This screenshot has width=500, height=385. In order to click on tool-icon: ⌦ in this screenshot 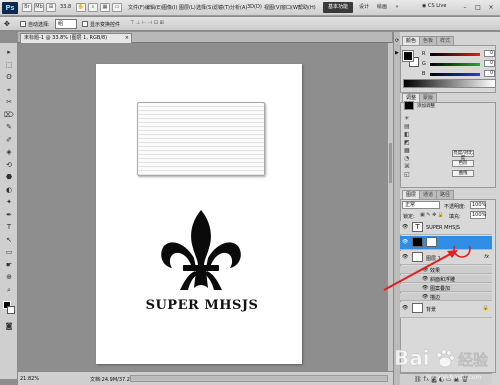, I will do `click(9, 115)`.